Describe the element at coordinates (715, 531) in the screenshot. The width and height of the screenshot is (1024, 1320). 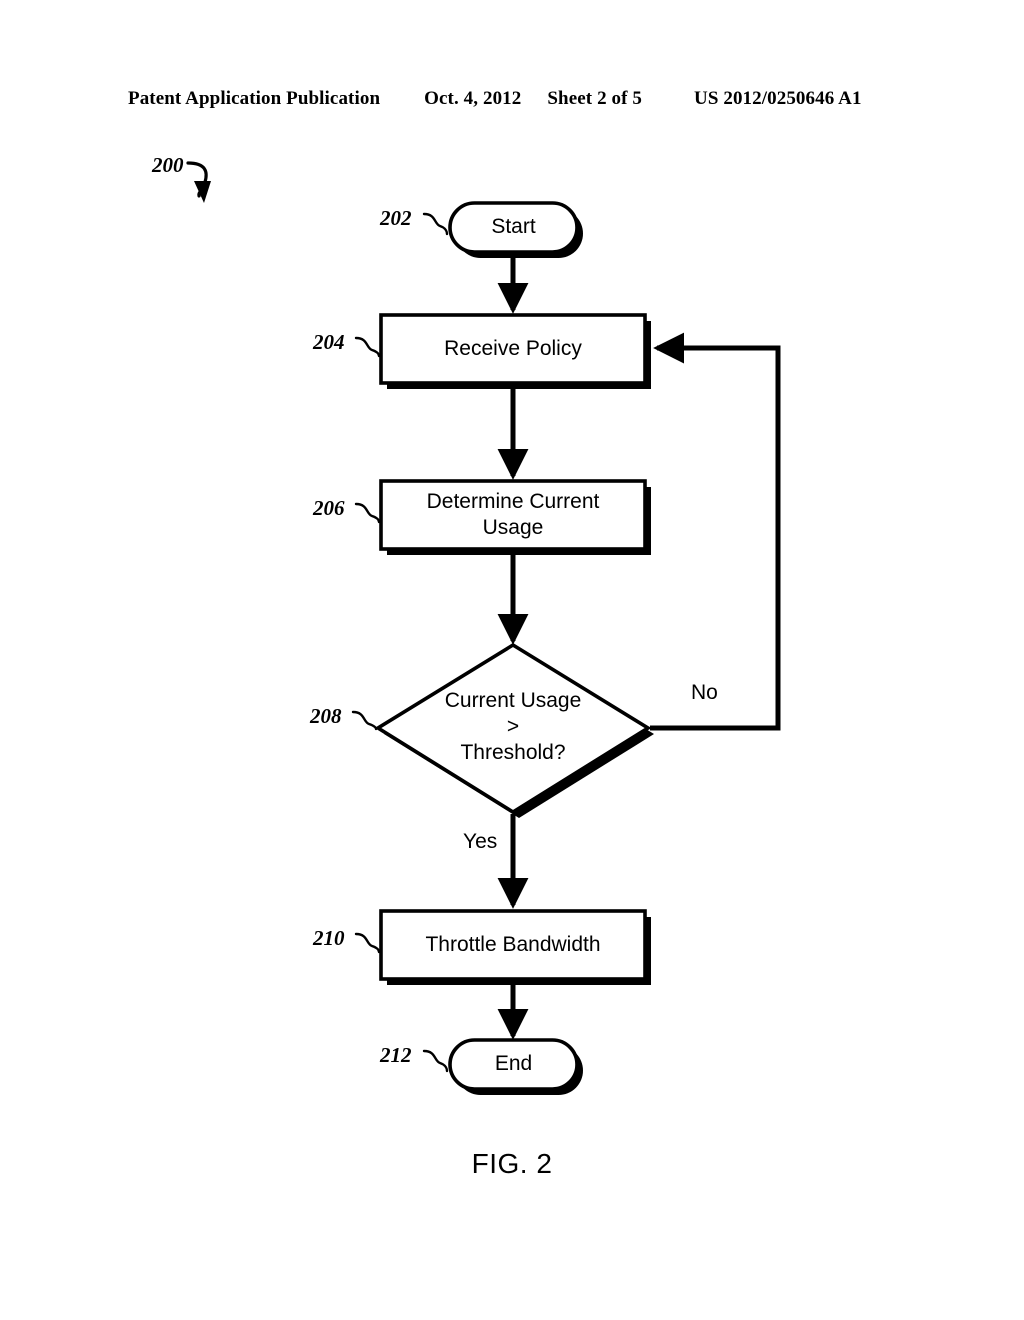
I see `connector-no-branch-feedback` at that location.